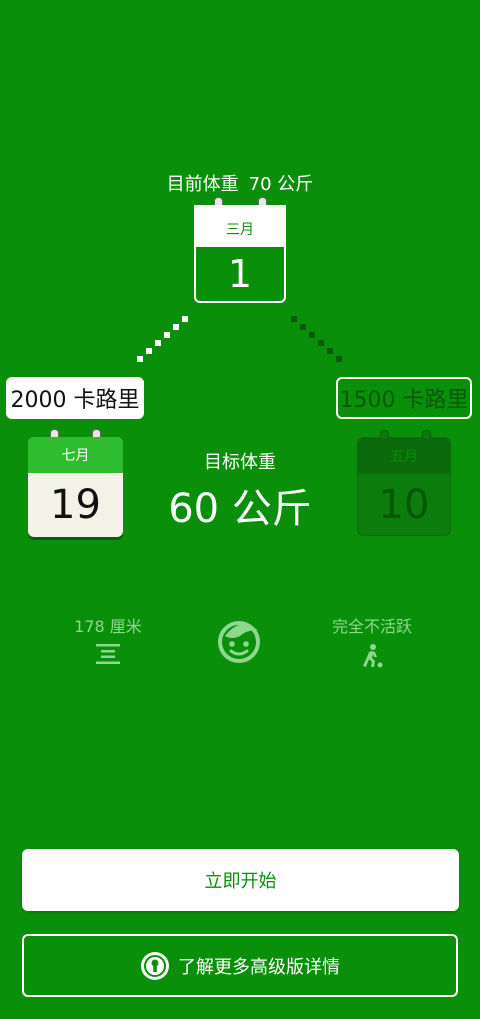 Image resolution: width=480 pixels, height=1019 pixels. What do you see at coordinates (281, 184) in the screenshot?
I see `current-weight-value: 70 公斤` at bounding box center [281, 184].